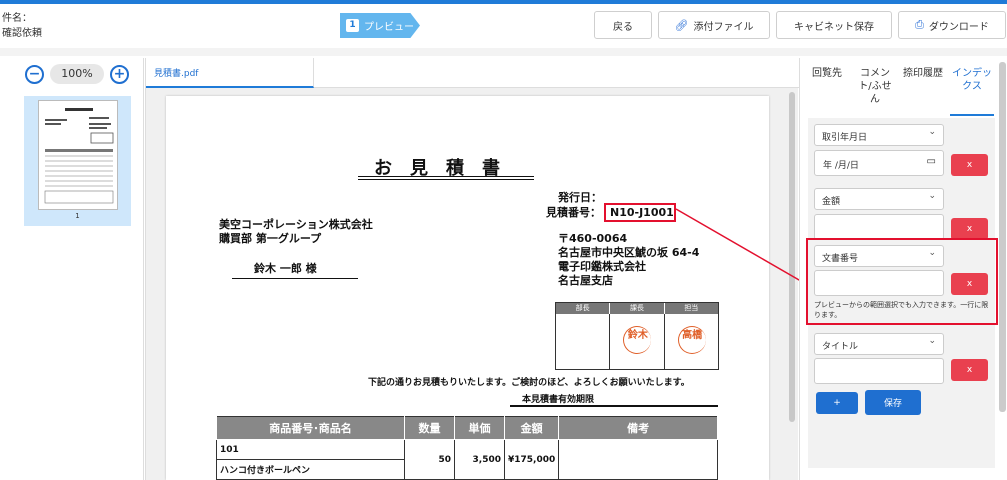 This screenshot has width=1007, height=480. Describe the element at coordinates (429, 459) in the screenshot. I see `cell-qty: 50` at that location.